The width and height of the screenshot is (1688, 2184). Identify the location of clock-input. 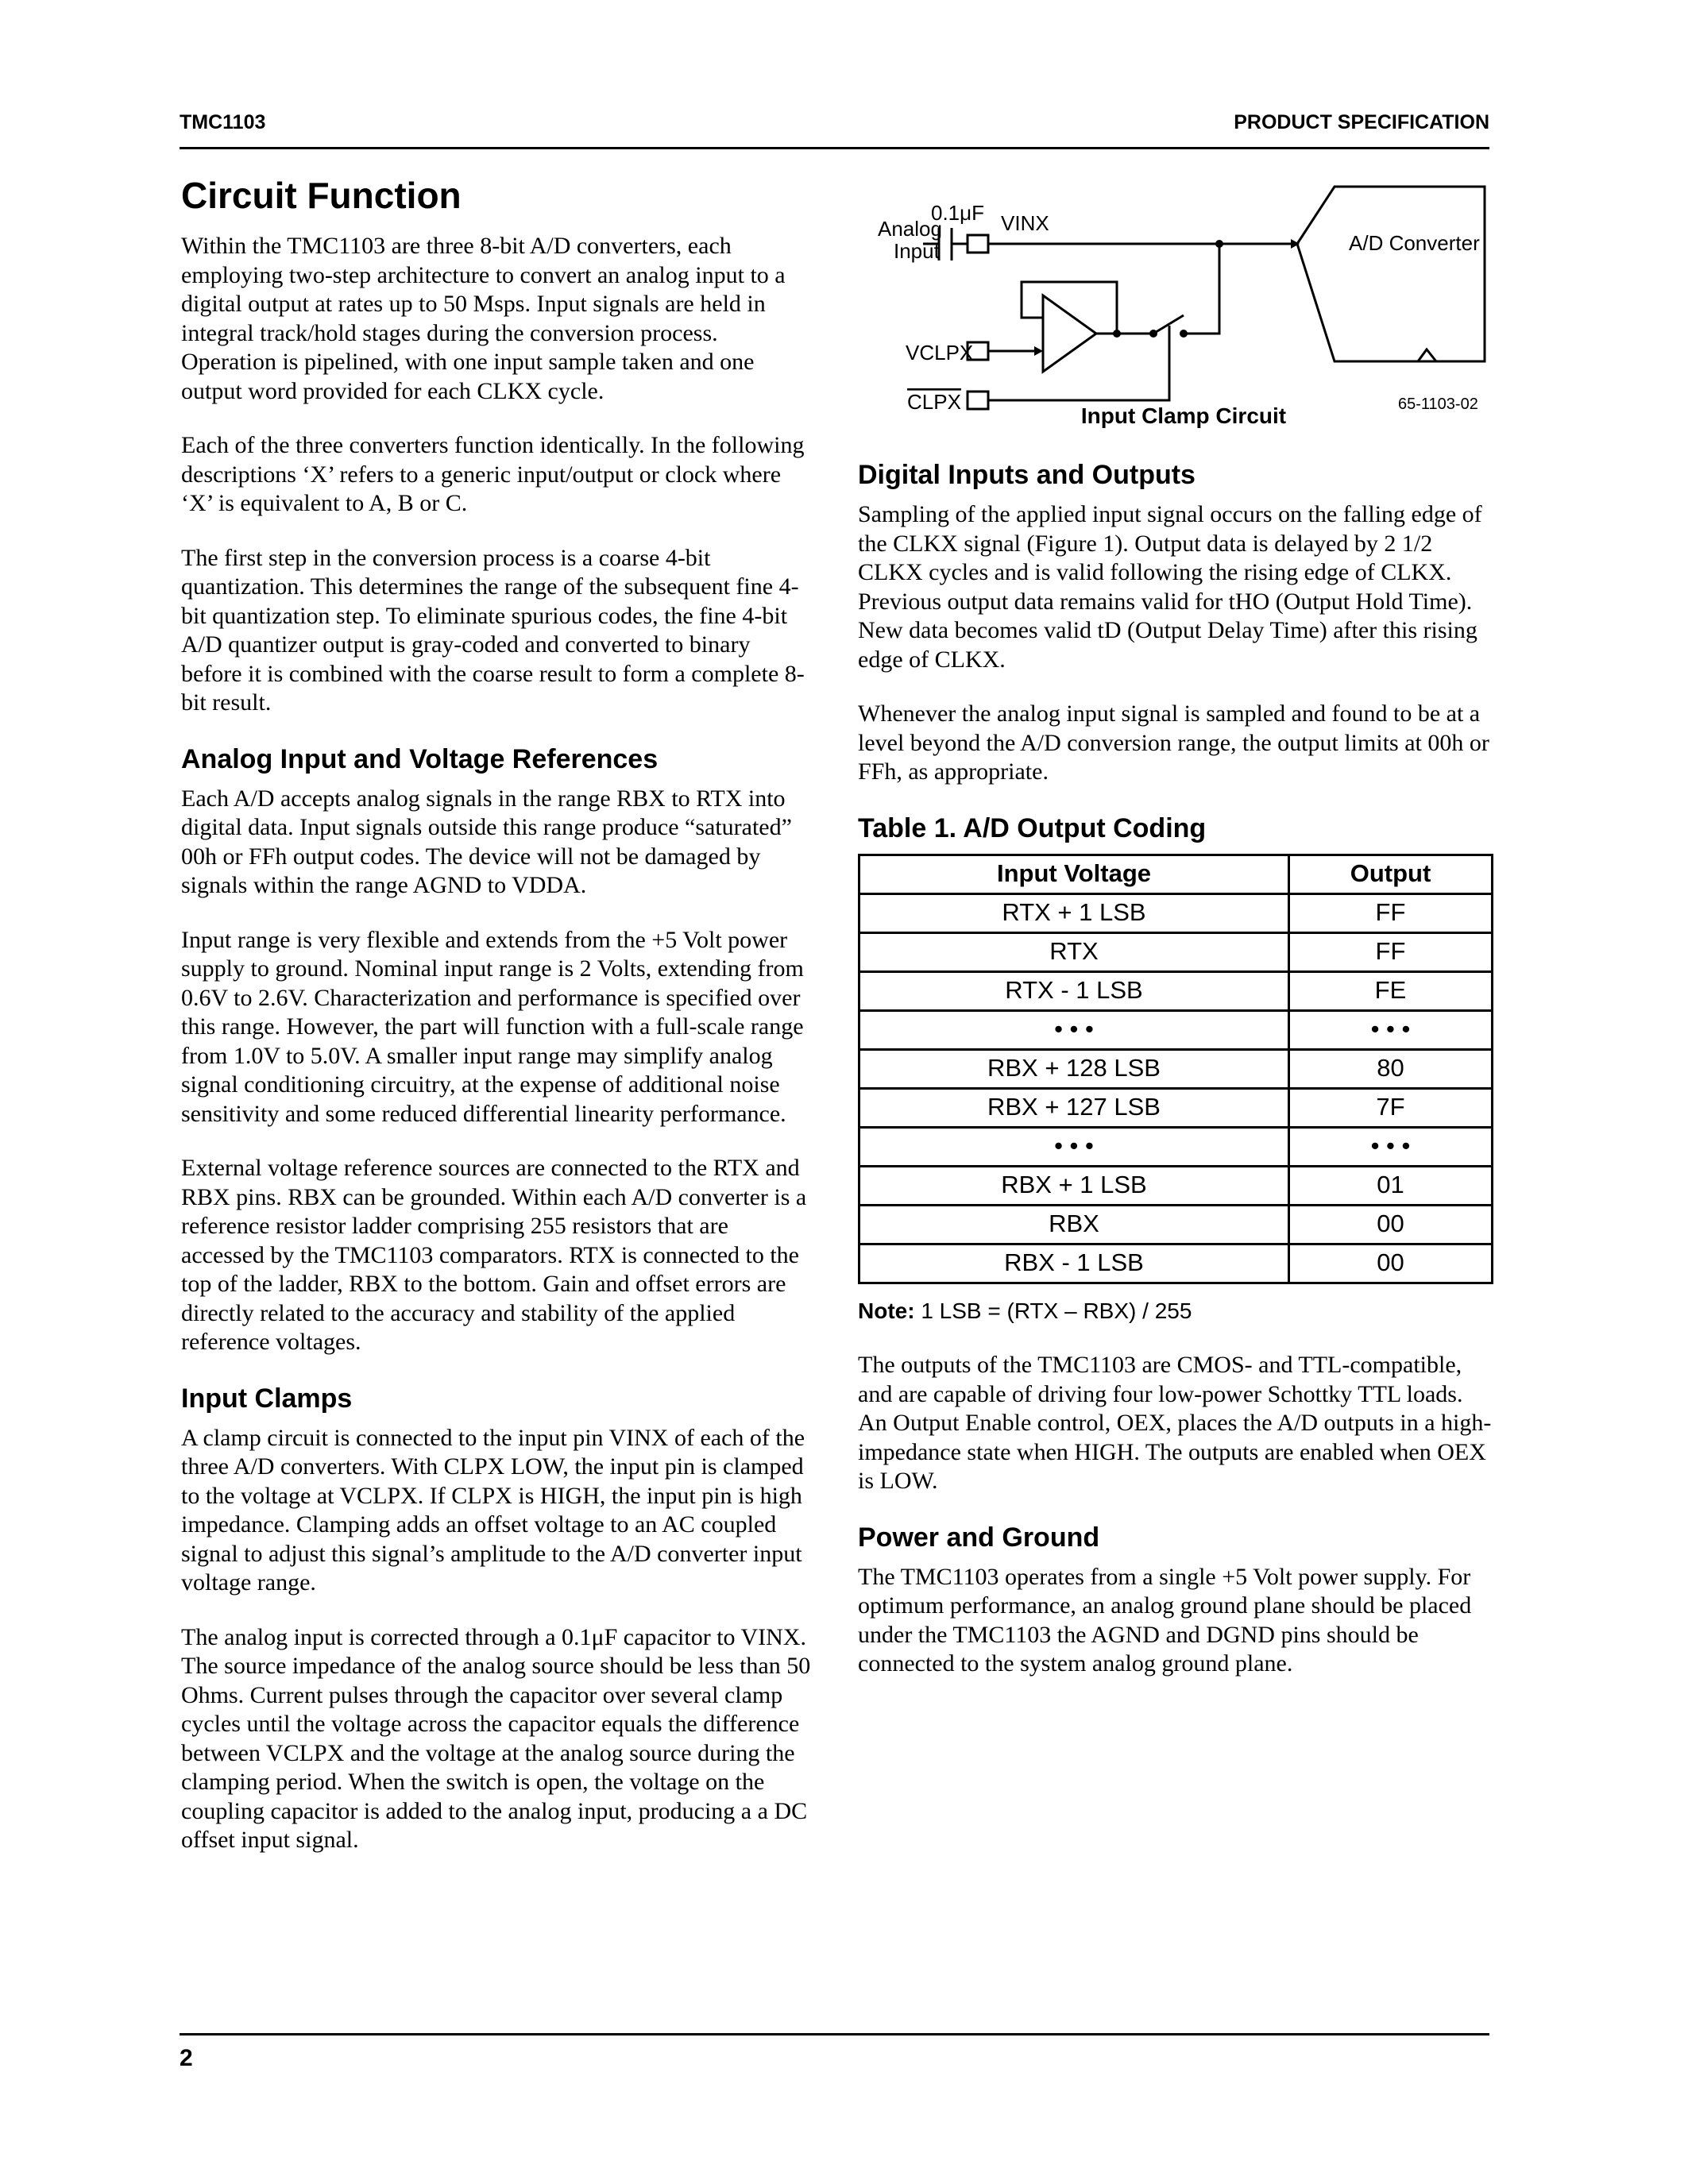
(1427, 354).